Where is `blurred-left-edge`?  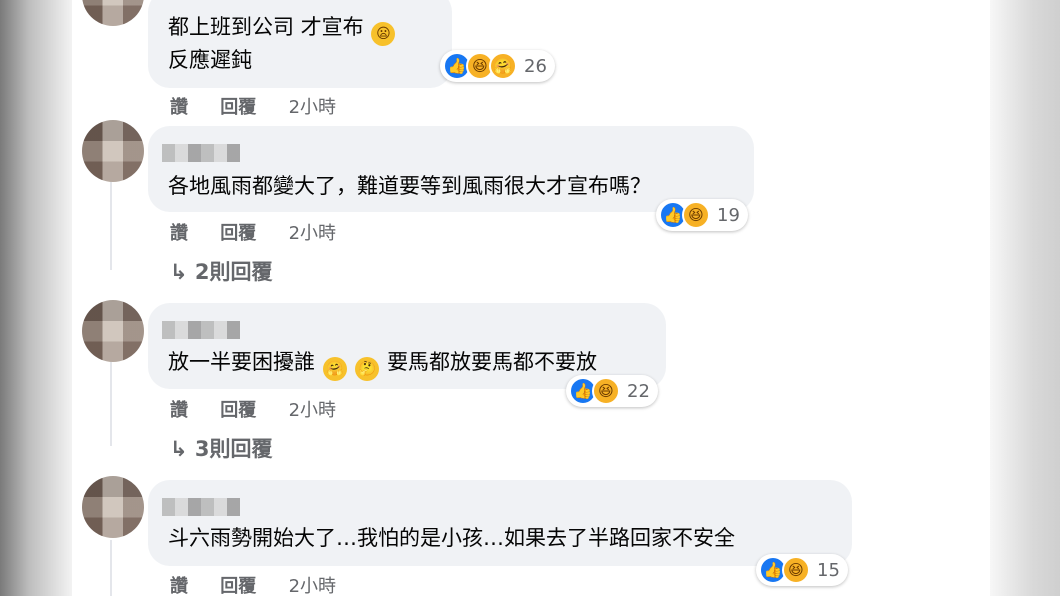
blurred-left-edge is located at coordinates (36, 298).